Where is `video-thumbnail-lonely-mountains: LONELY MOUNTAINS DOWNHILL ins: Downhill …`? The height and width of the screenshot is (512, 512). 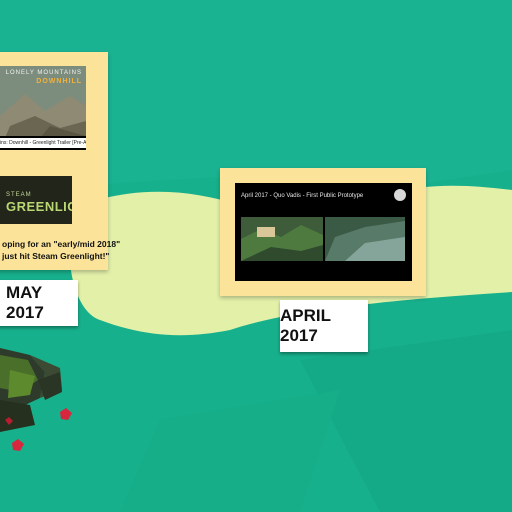
video-thumbnail-lonely-mountains: LONELY MOUNTAINS DOWNHILL ins: Downhill … is located at coordinates (43, 108).